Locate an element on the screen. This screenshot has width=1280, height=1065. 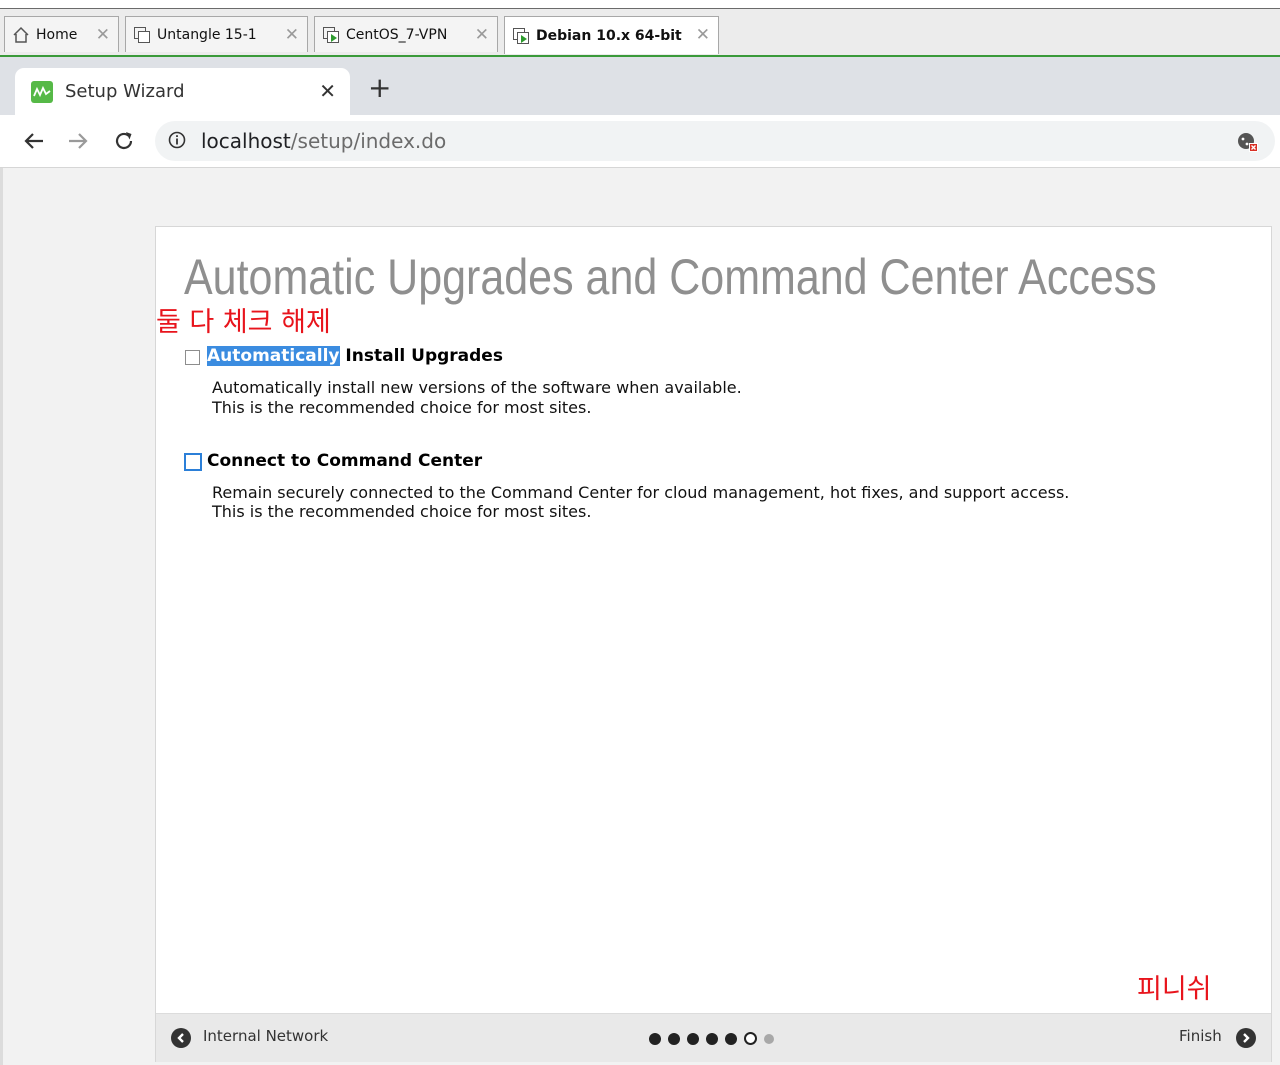
previous-button: Internal Network is located at coordinates (265, 1036).